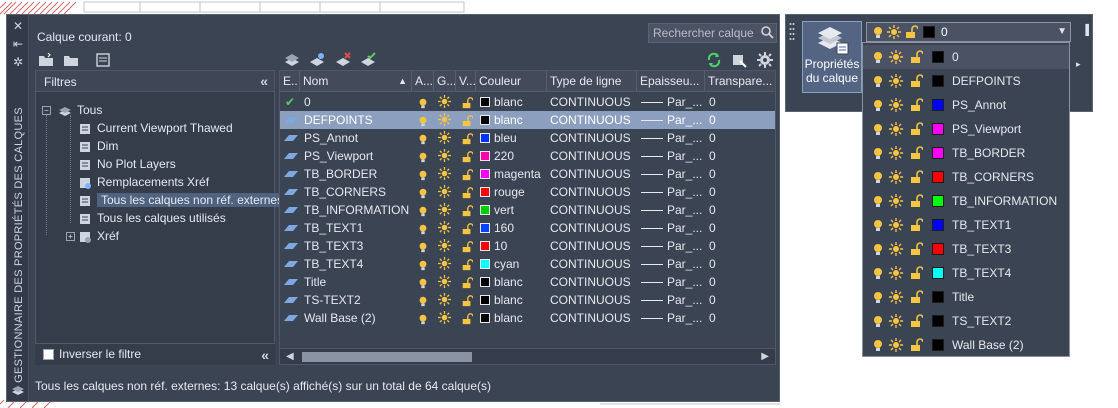 This screenshot has height=408, width=1118. Describe the element at coordinates (103, 60) in the screenshot. I see `layer-states-manager-icon` at that location.